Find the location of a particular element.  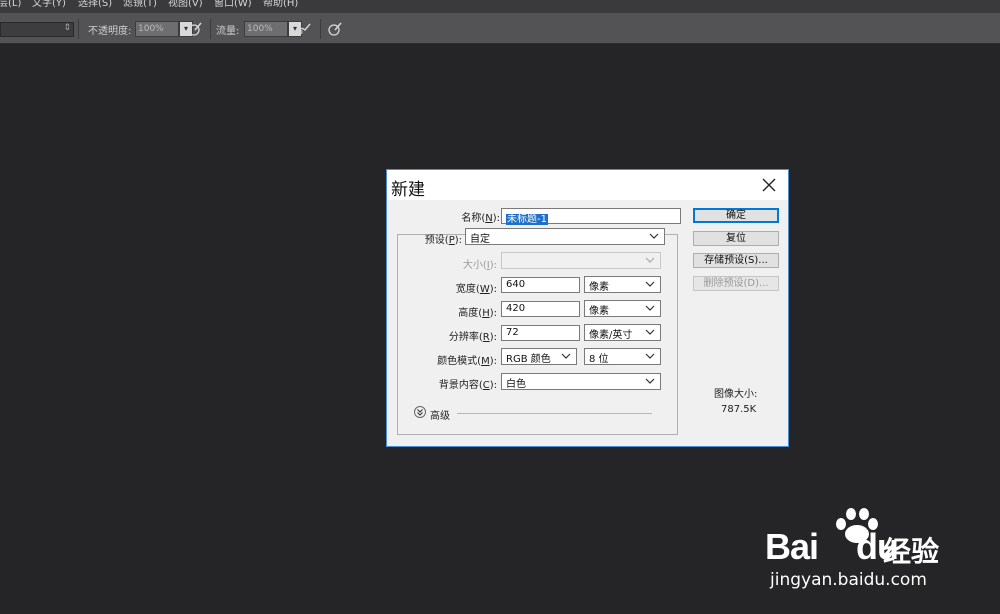

resolution-unit-dropdown: 像素/英寸 is located at coordinates (622, 332).